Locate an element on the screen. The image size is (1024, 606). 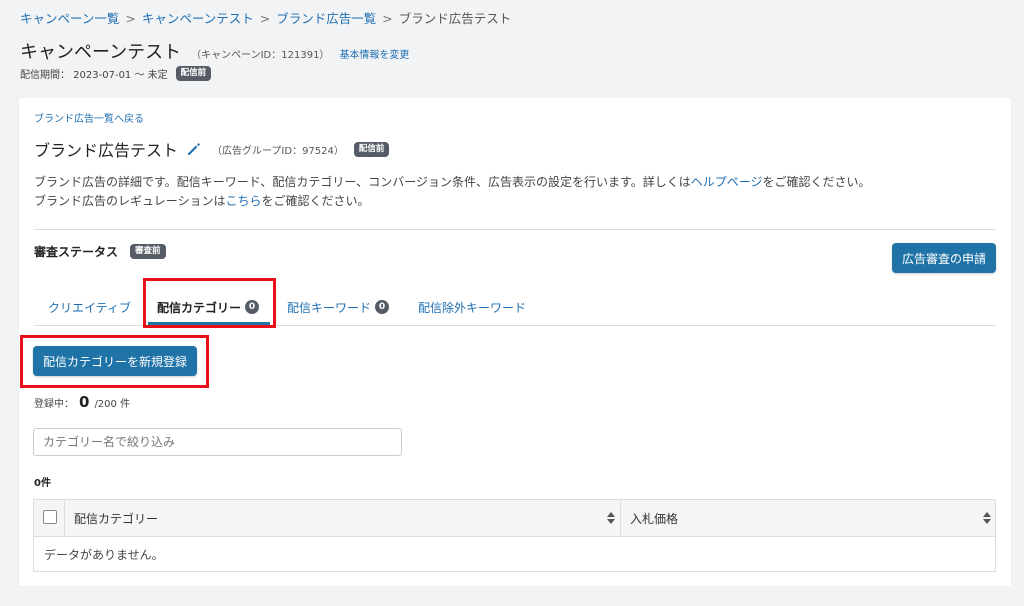
category-table: 配信カテゴリー 入札価格 データがありません。 is located at coordinates (514, 535).